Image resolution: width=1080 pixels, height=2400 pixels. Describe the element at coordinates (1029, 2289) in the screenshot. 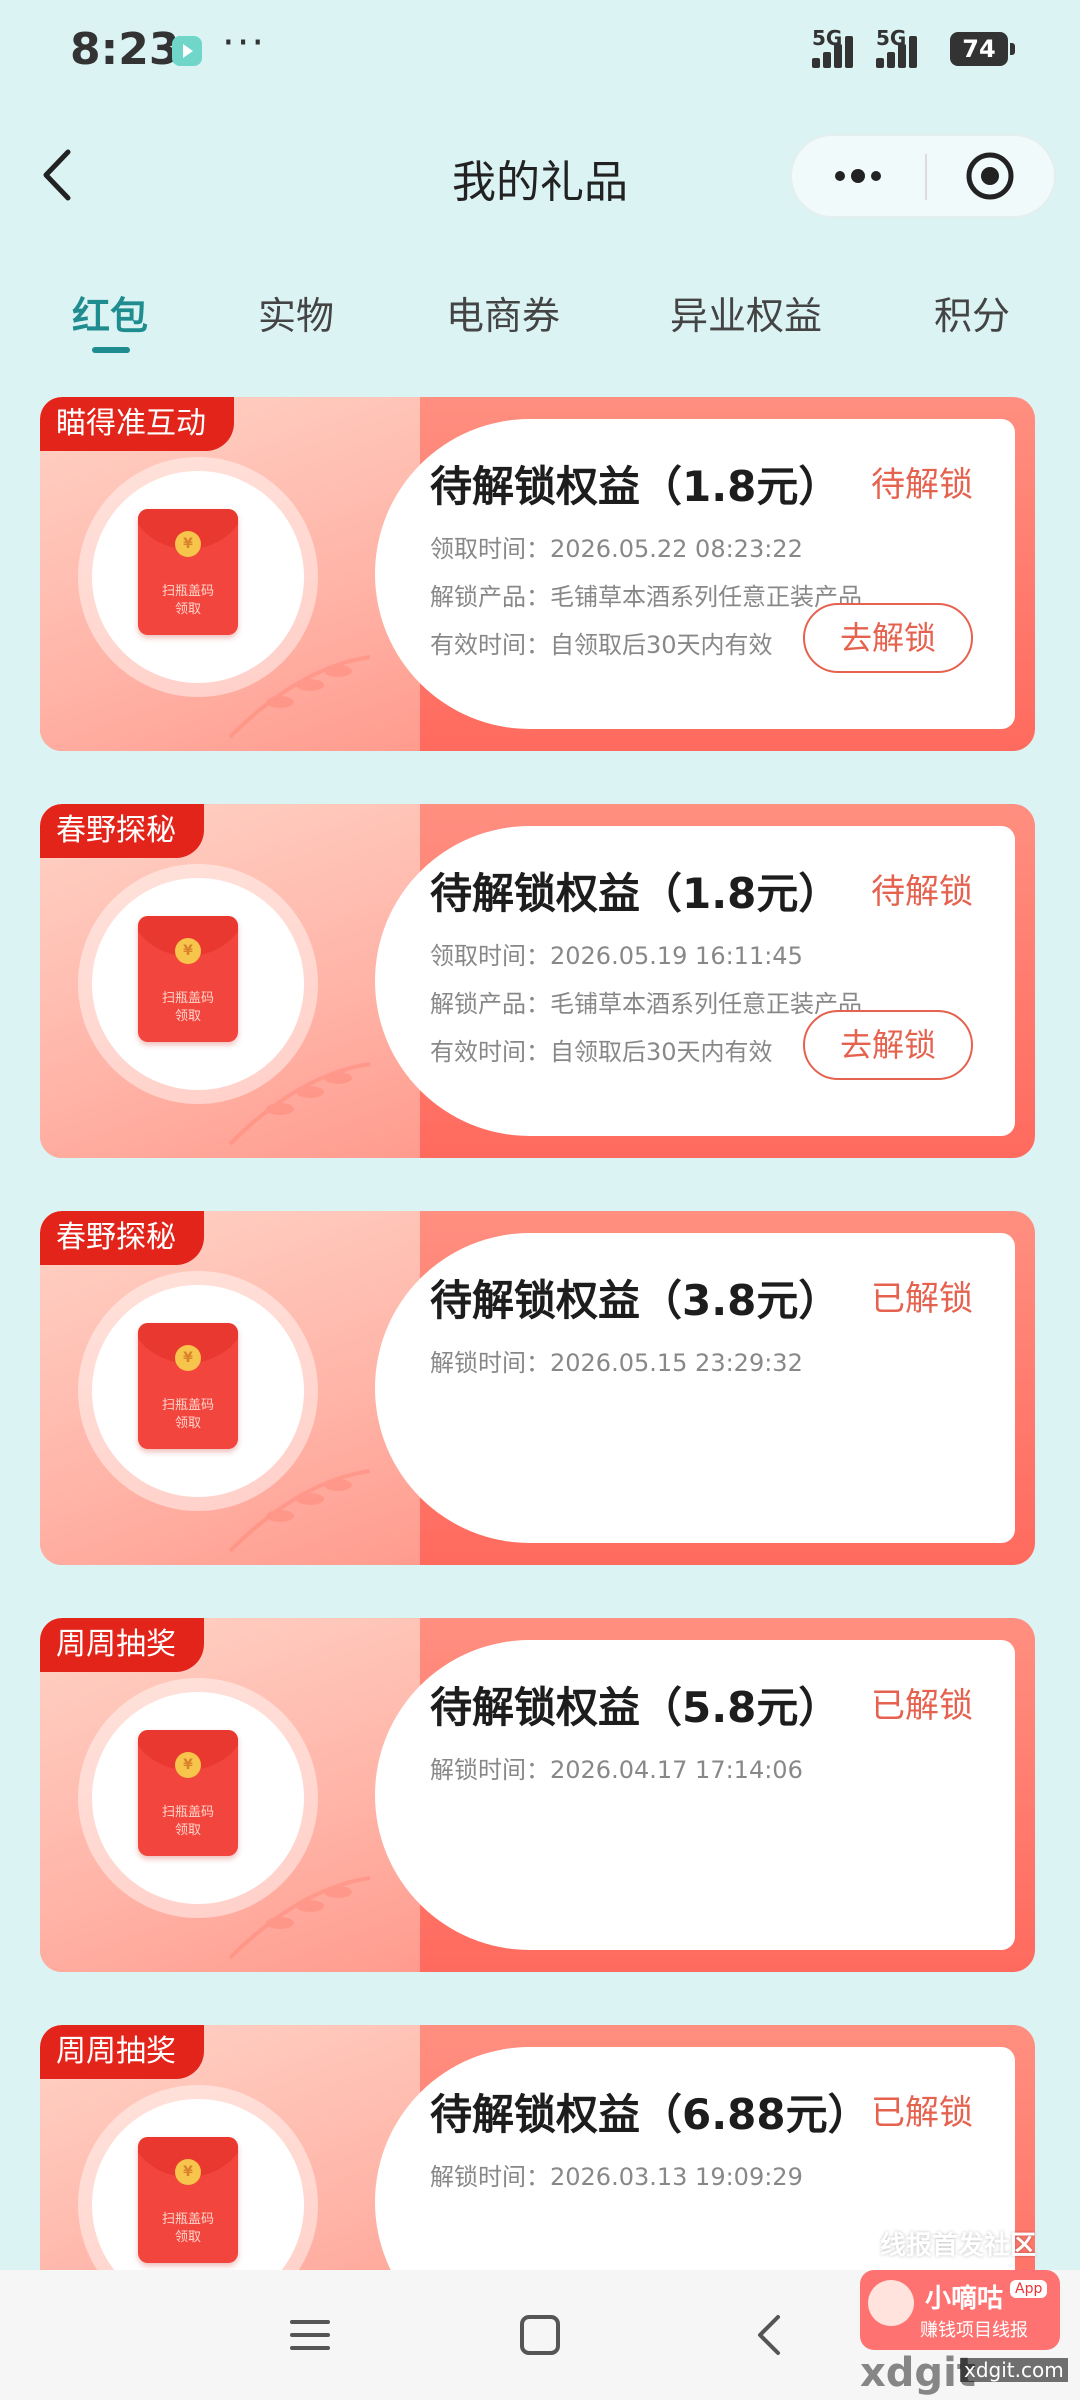

I see `watermark-app-label: App` at that location.